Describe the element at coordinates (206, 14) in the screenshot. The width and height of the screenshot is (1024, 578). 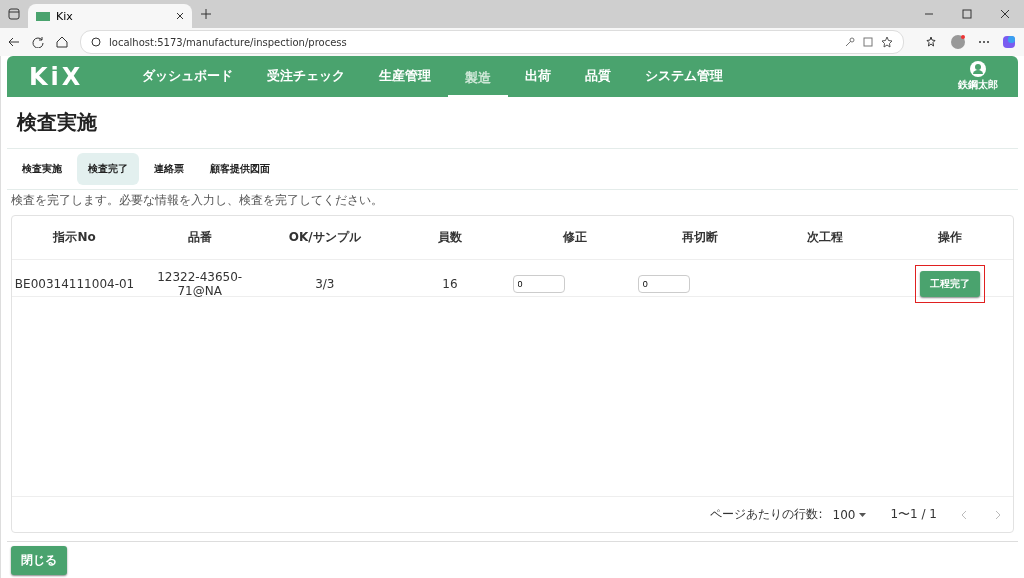
I see `plus-icon` at that location.